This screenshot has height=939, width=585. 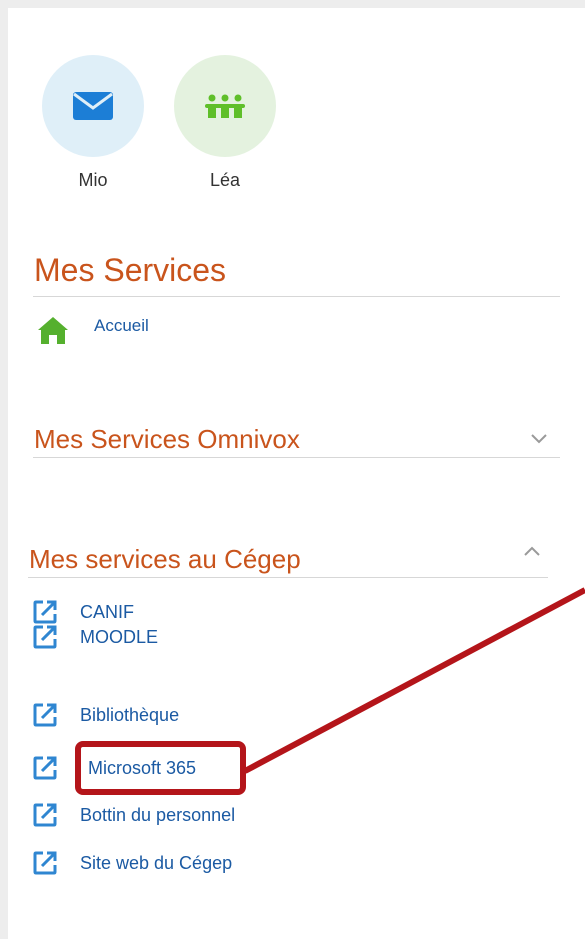 I want to click on link-site-web-du-cegep: Site web du Cégep, so click(x=130, y=863).